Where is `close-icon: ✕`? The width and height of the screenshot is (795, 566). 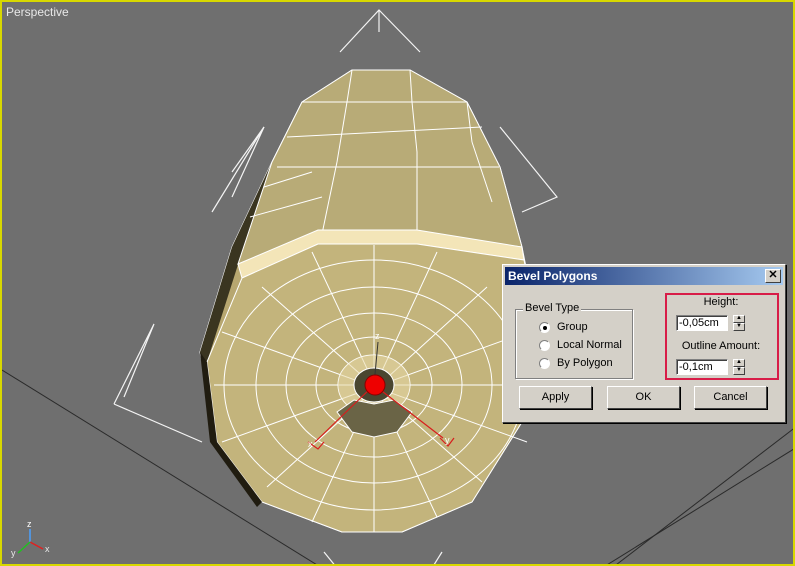 close-icon: ✕ is located at coordinates (773, 275).